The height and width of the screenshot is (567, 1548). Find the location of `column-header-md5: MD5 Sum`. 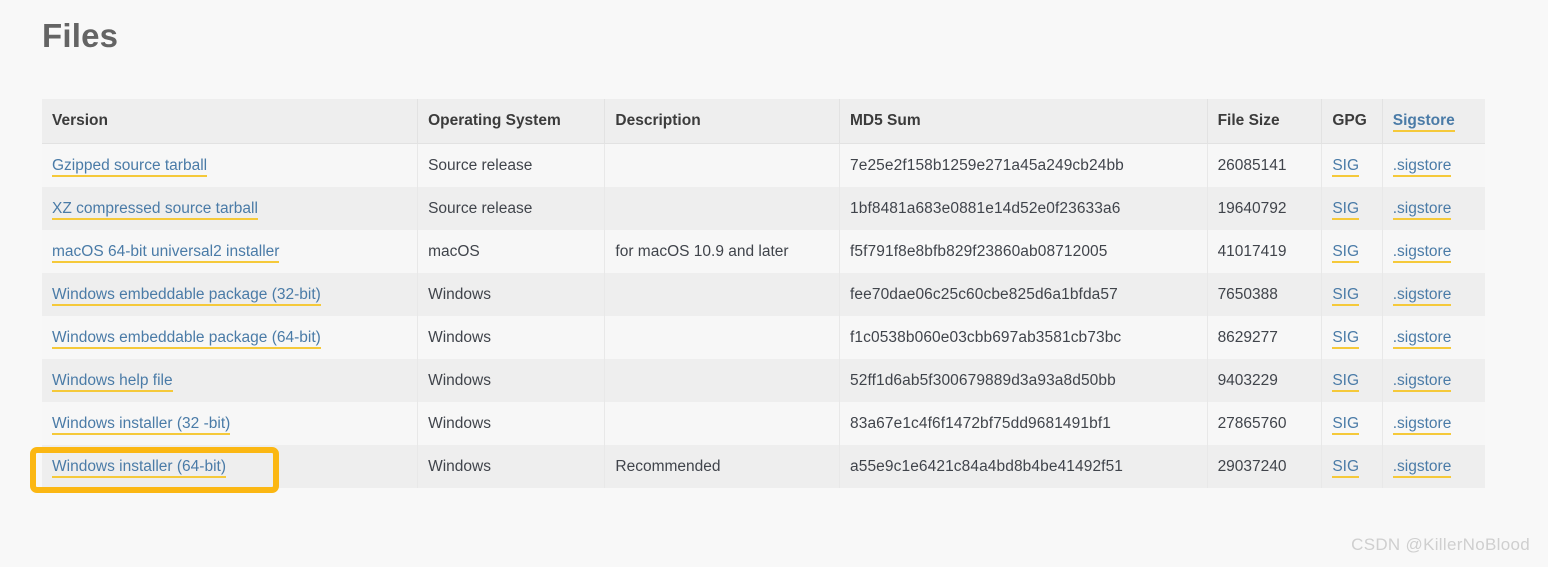

column-header-md5: MD5 Sum is located at coordinates (1023, 121).